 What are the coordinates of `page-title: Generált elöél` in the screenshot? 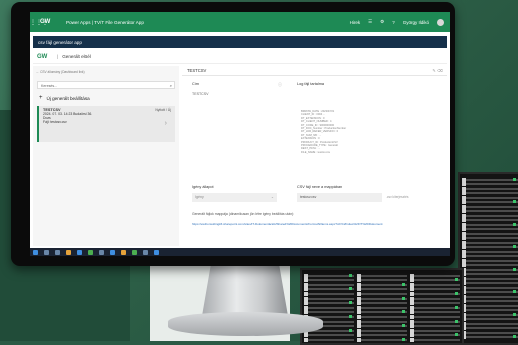 It's located at (76, 56).